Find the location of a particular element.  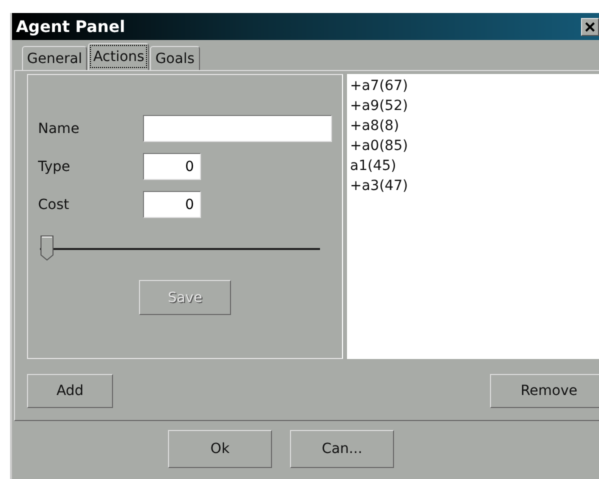

slider-thumb is located at coordinates (47, 248).